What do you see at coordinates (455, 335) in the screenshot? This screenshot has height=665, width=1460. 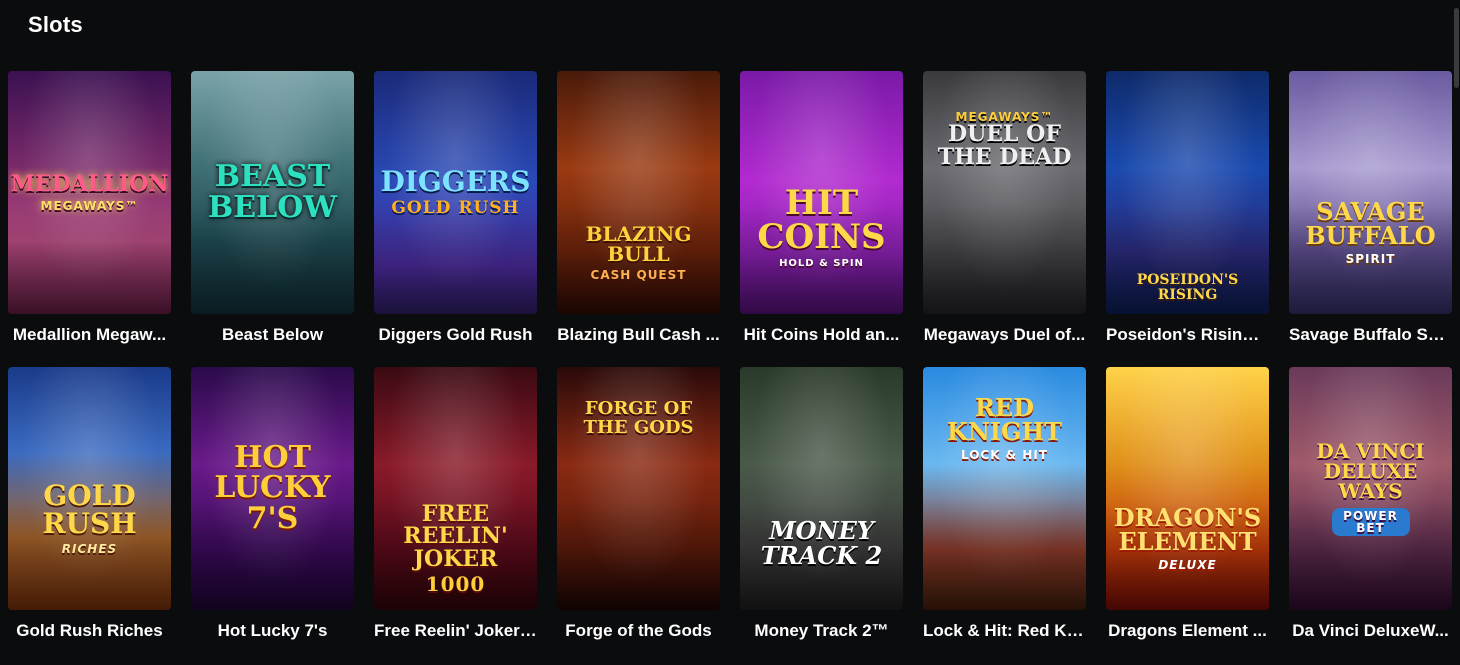 I see `game-title: Diggers Gold Rush` at bounding box center [455, 335].